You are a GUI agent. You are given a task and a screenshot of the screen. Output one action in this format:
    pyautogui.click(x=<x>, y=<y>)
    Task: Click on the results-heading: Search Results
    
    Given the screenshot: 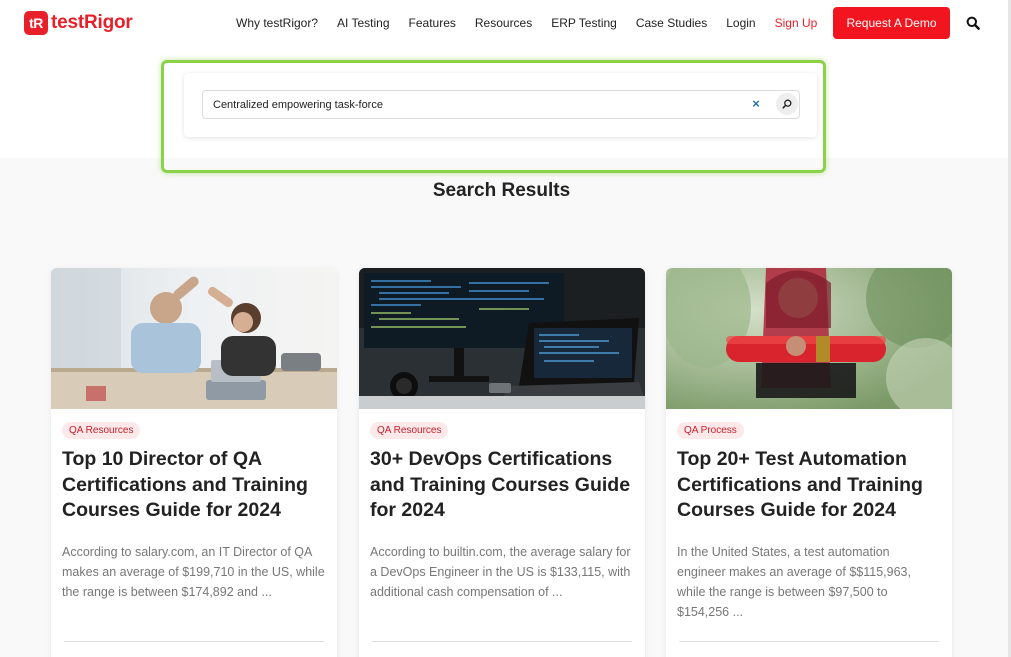 What is the action you would take?
    pyautogui.click(x=501, y=190)
    